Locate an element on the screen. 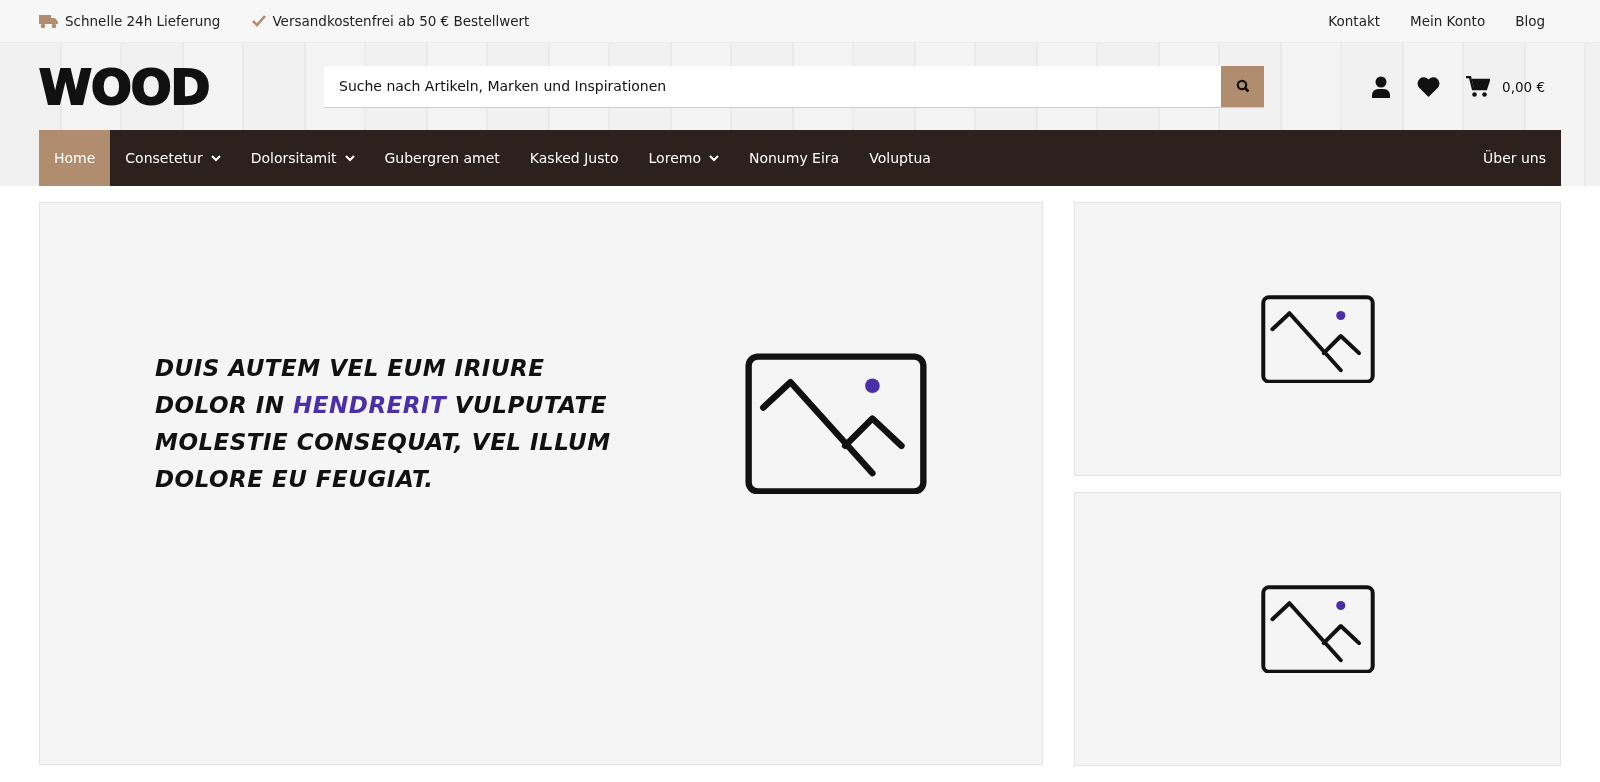 The width and height of the screenshot is (1600, 782). top-link: Kontakt is located at coordinates (1354, 21).